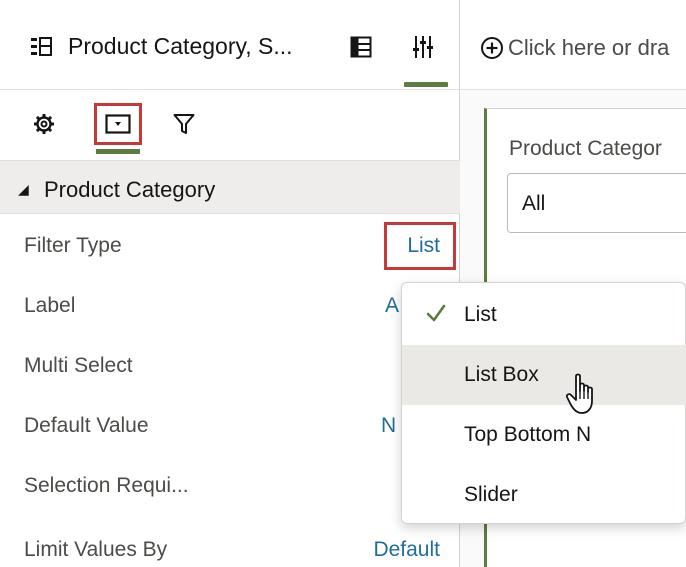 The image size is (686, 567). Describe the element at coordinates (528, 434) in the screenshot. I see `menu-item-label: Top Bottom N` at that location.